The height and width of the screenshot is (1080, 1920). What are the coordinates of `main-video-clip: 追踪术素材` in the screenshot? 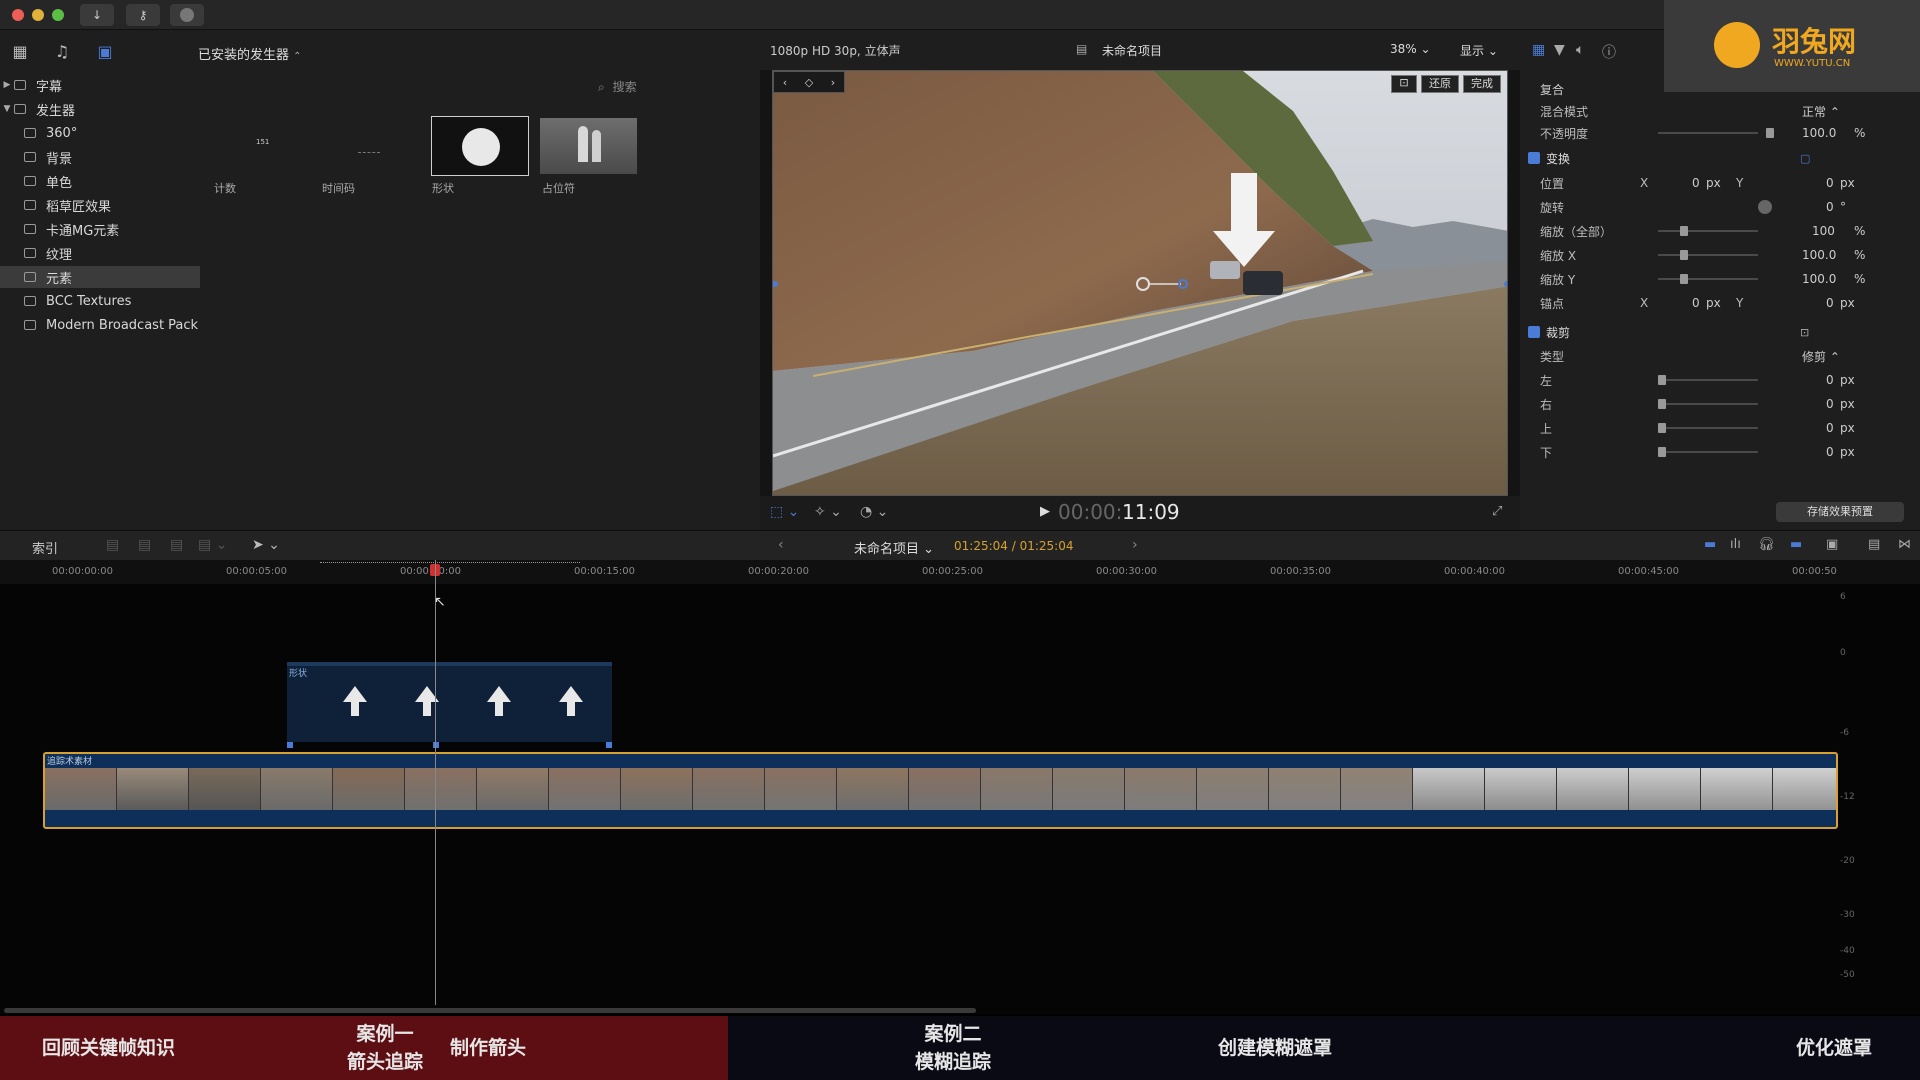 It's located at (940, 790).